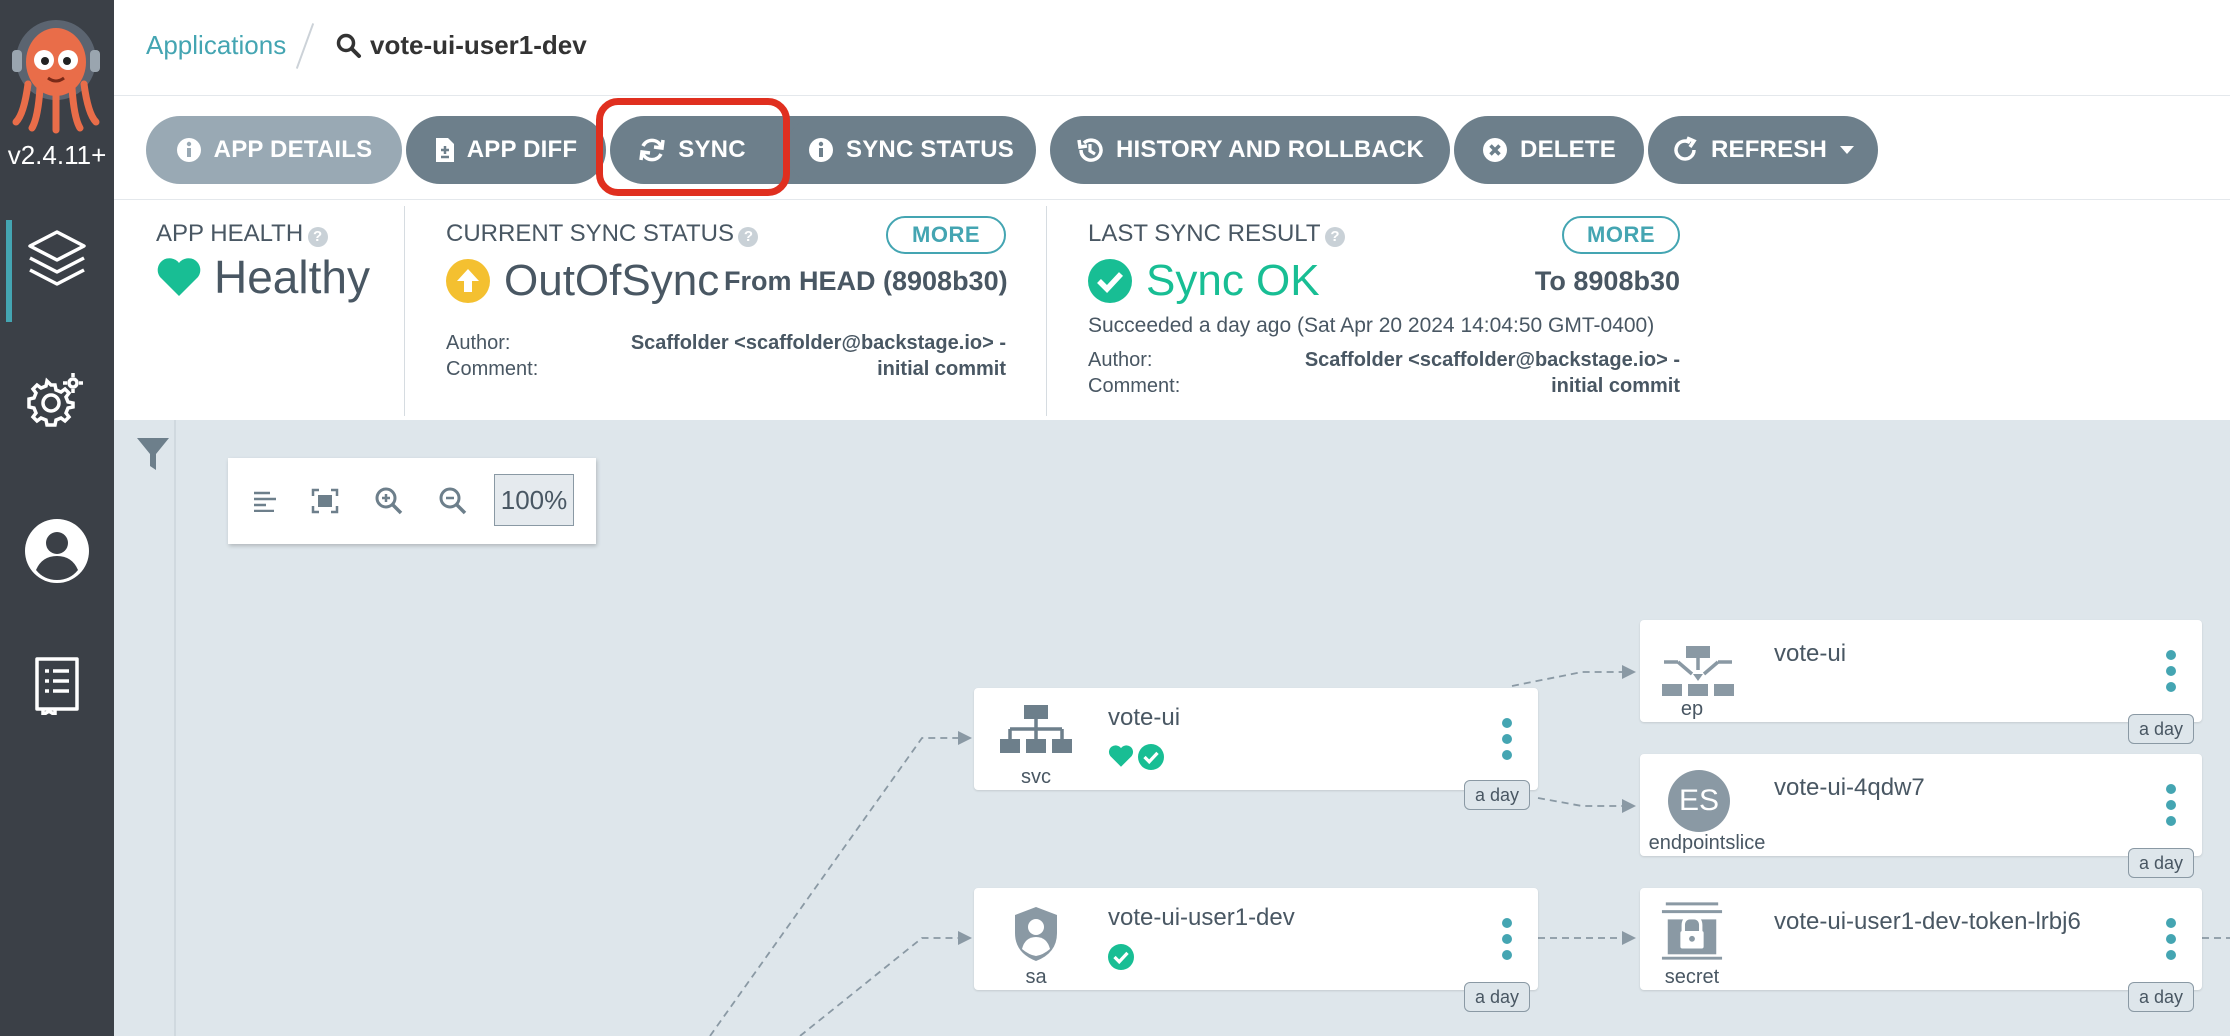 The width and height of the screenshot is (2230, 1036). Describe the element at coordinates (1921, 805) in the screenshot. I see `node-endpointslice-vote-ui-4qdw7: ES endpointslice vote-ui-4qdw7` at that location.